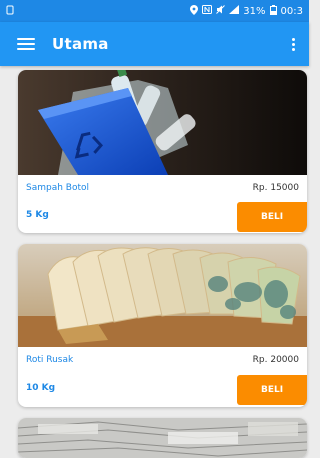 The height and width of the screenshot is (458, 320). Describe the element at coordinates (207, 11) in the screenshot. I see `nfc-icon` at that location.